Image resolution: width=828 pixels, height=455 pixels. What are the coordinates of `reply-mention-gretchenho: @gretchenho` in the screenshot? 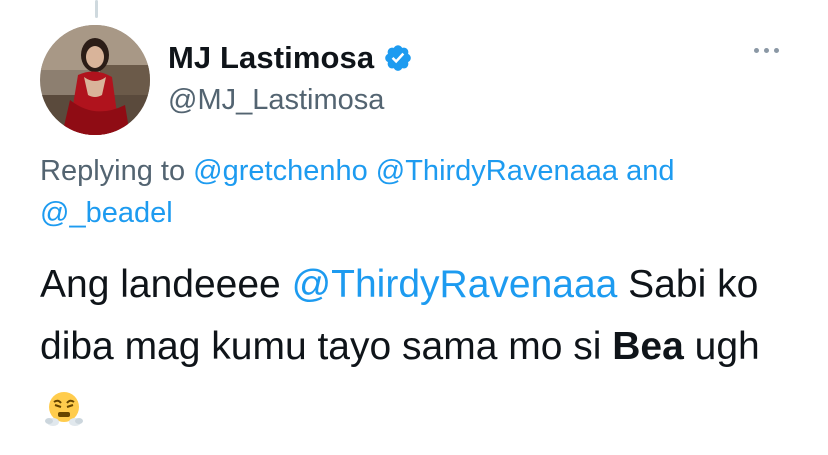 It's located at (280, 171).